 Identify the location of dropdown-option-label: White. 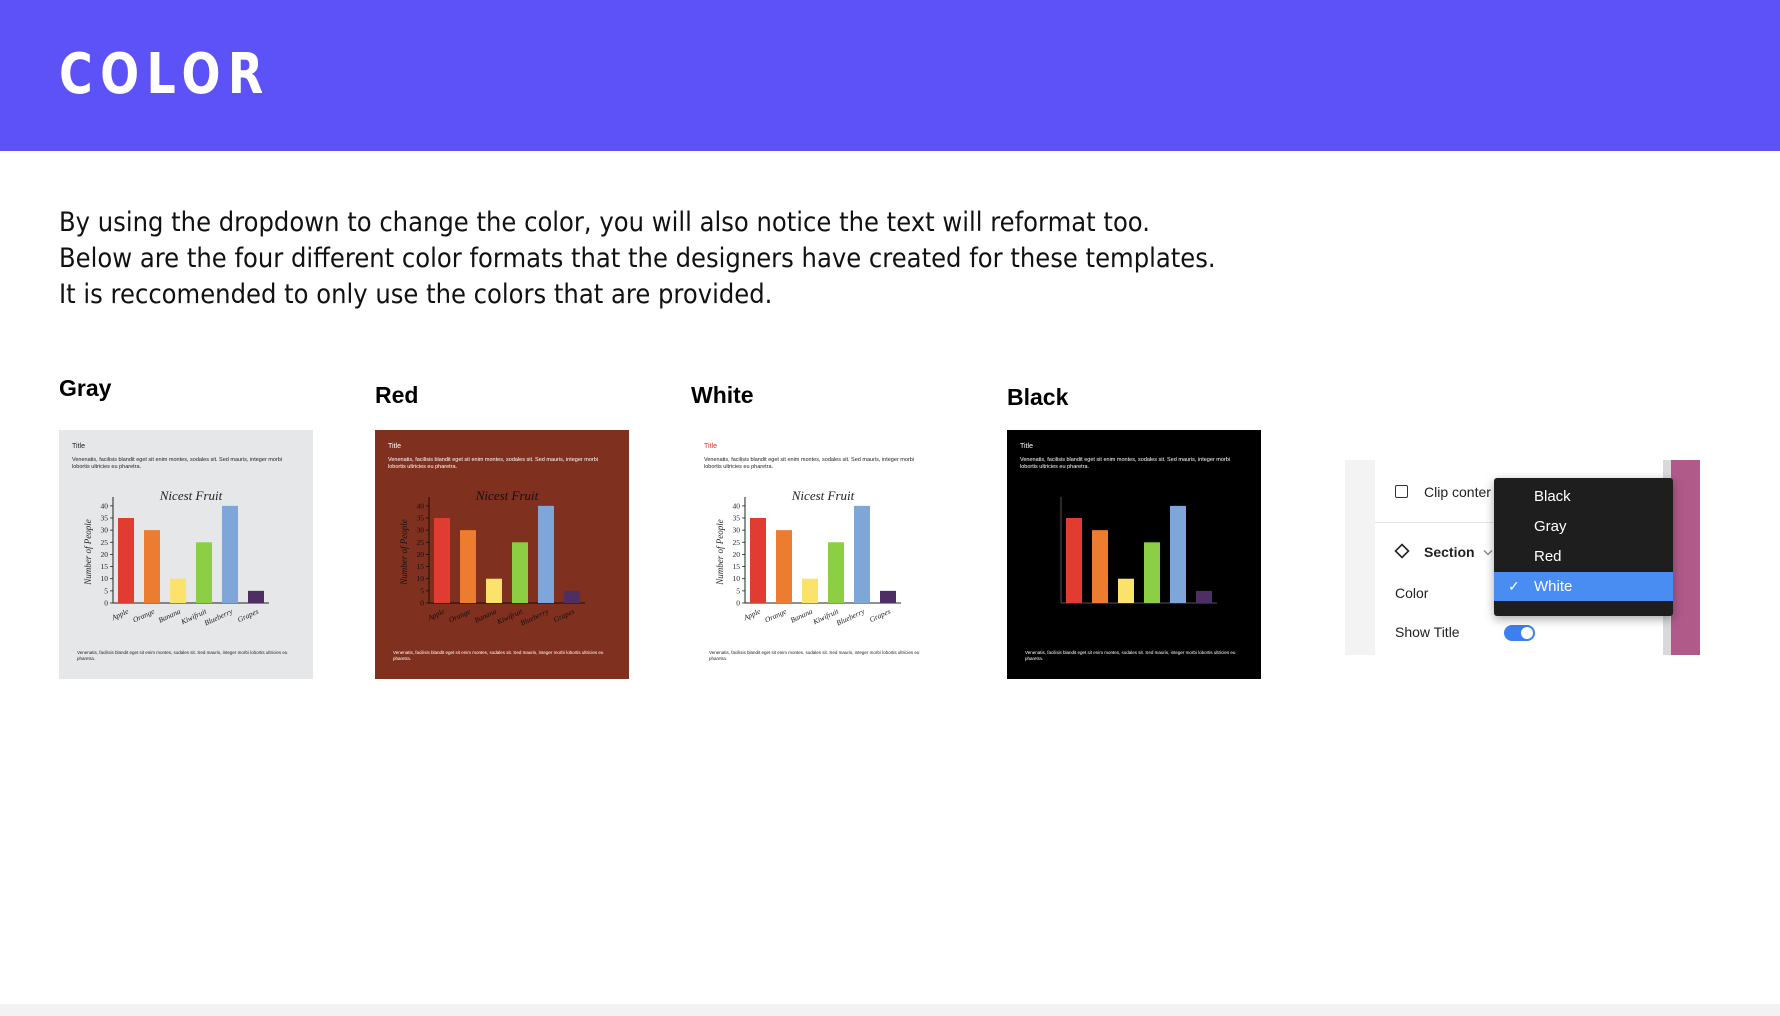
(1553, 586).